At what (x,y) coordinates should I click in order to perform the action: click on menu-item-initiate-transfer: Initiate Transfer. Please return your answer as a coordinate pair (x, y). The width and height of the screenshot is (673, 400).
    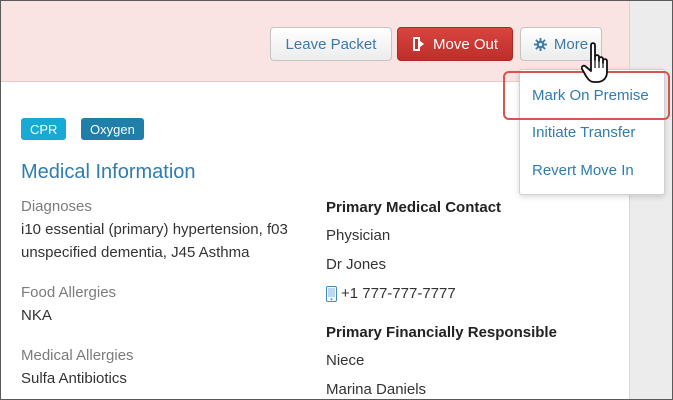
    Looking at the image, I should click on (583, 132).